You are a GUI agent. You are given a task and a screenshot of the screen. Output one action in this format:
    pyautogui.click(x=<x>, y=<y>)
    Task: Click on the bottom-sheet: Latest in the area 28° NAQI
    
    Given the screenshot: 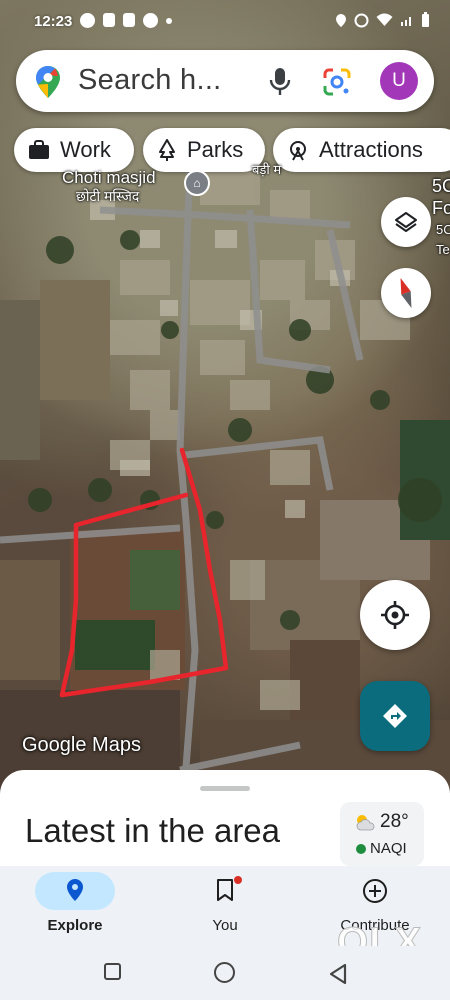 What is the action you would take?
    pyautogui.click(x=225, y=820)
    